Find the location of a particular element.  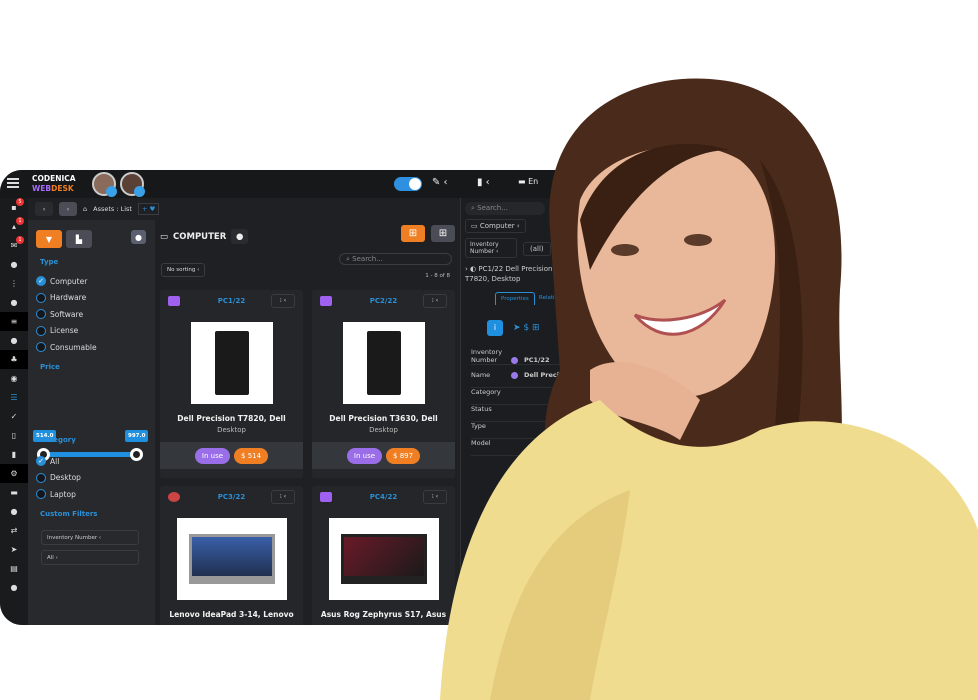

logo-web: WEB is located at coordinates (42, 188).